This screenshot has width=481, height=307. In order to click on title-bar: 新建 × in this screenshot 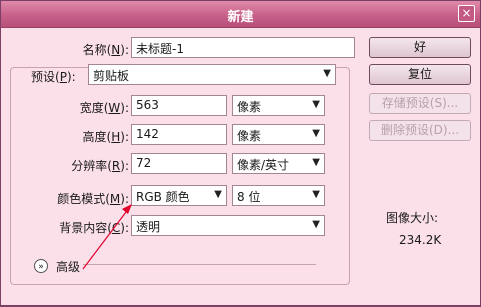, I will do `click(240, 14)`.